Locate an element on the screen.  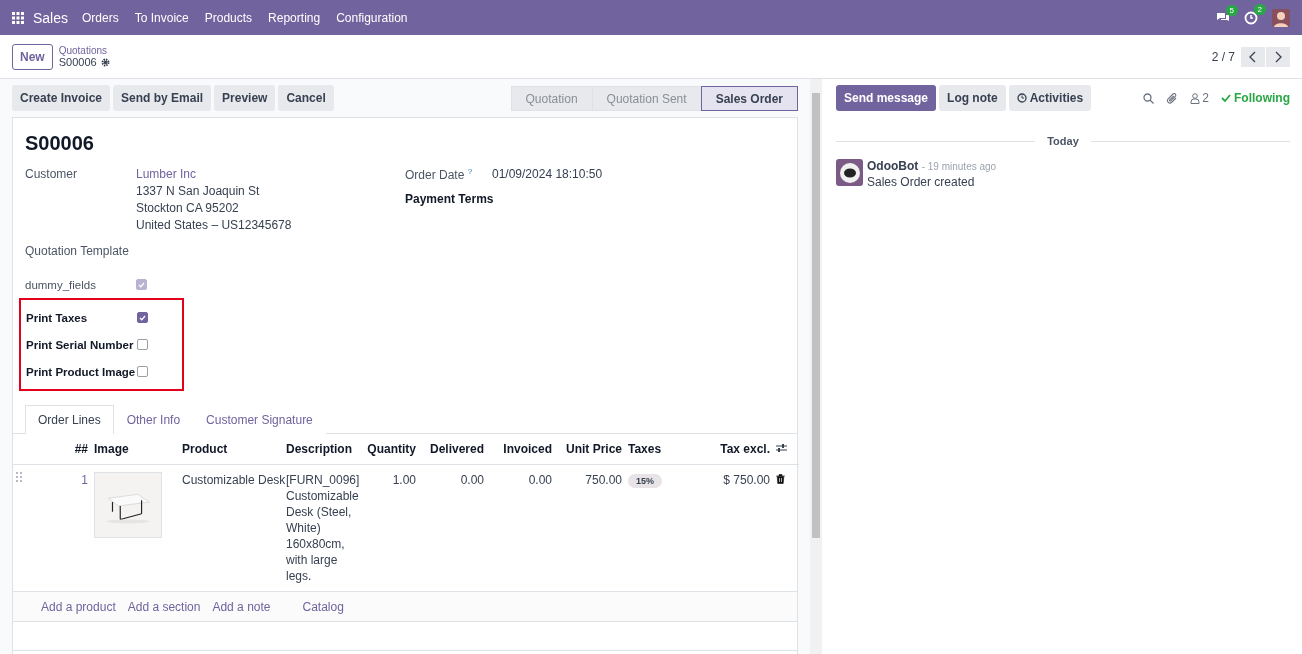
column-header: Quantity is located at coordinates (388, 449).